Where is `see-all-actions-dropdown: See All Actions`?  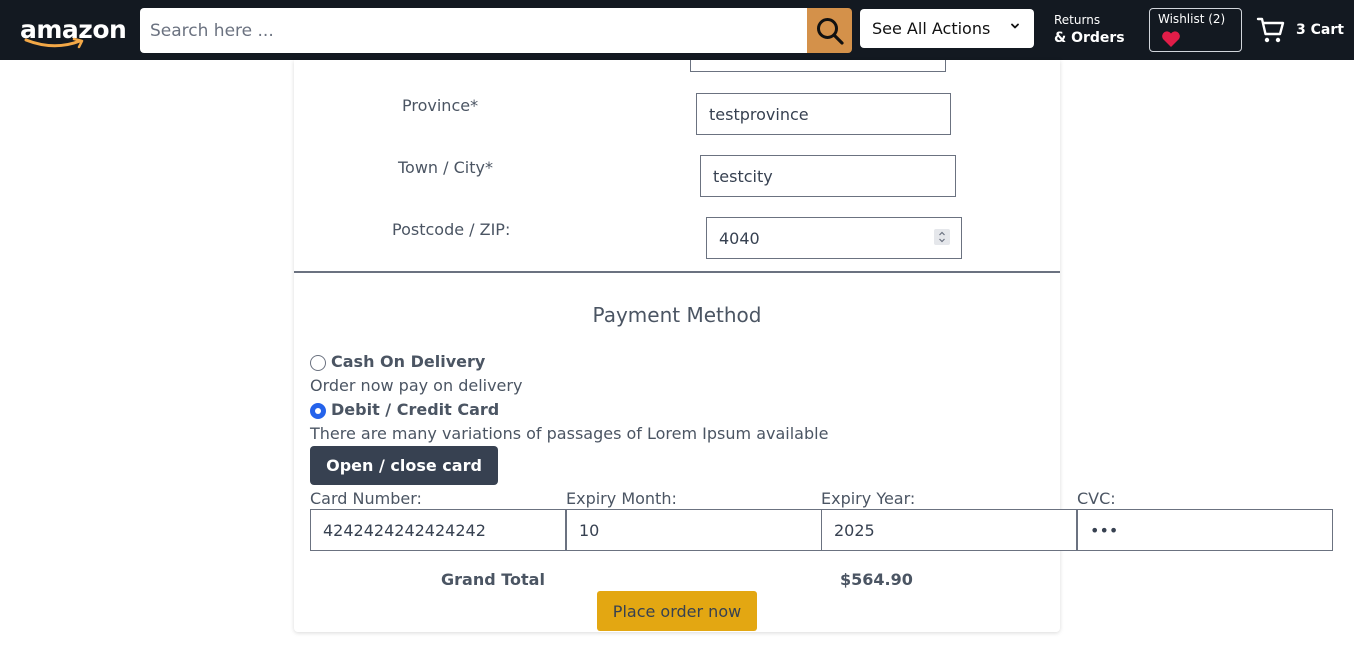 see-all-actions-dropdown: See All Actions is located at coordinates (947, 28).